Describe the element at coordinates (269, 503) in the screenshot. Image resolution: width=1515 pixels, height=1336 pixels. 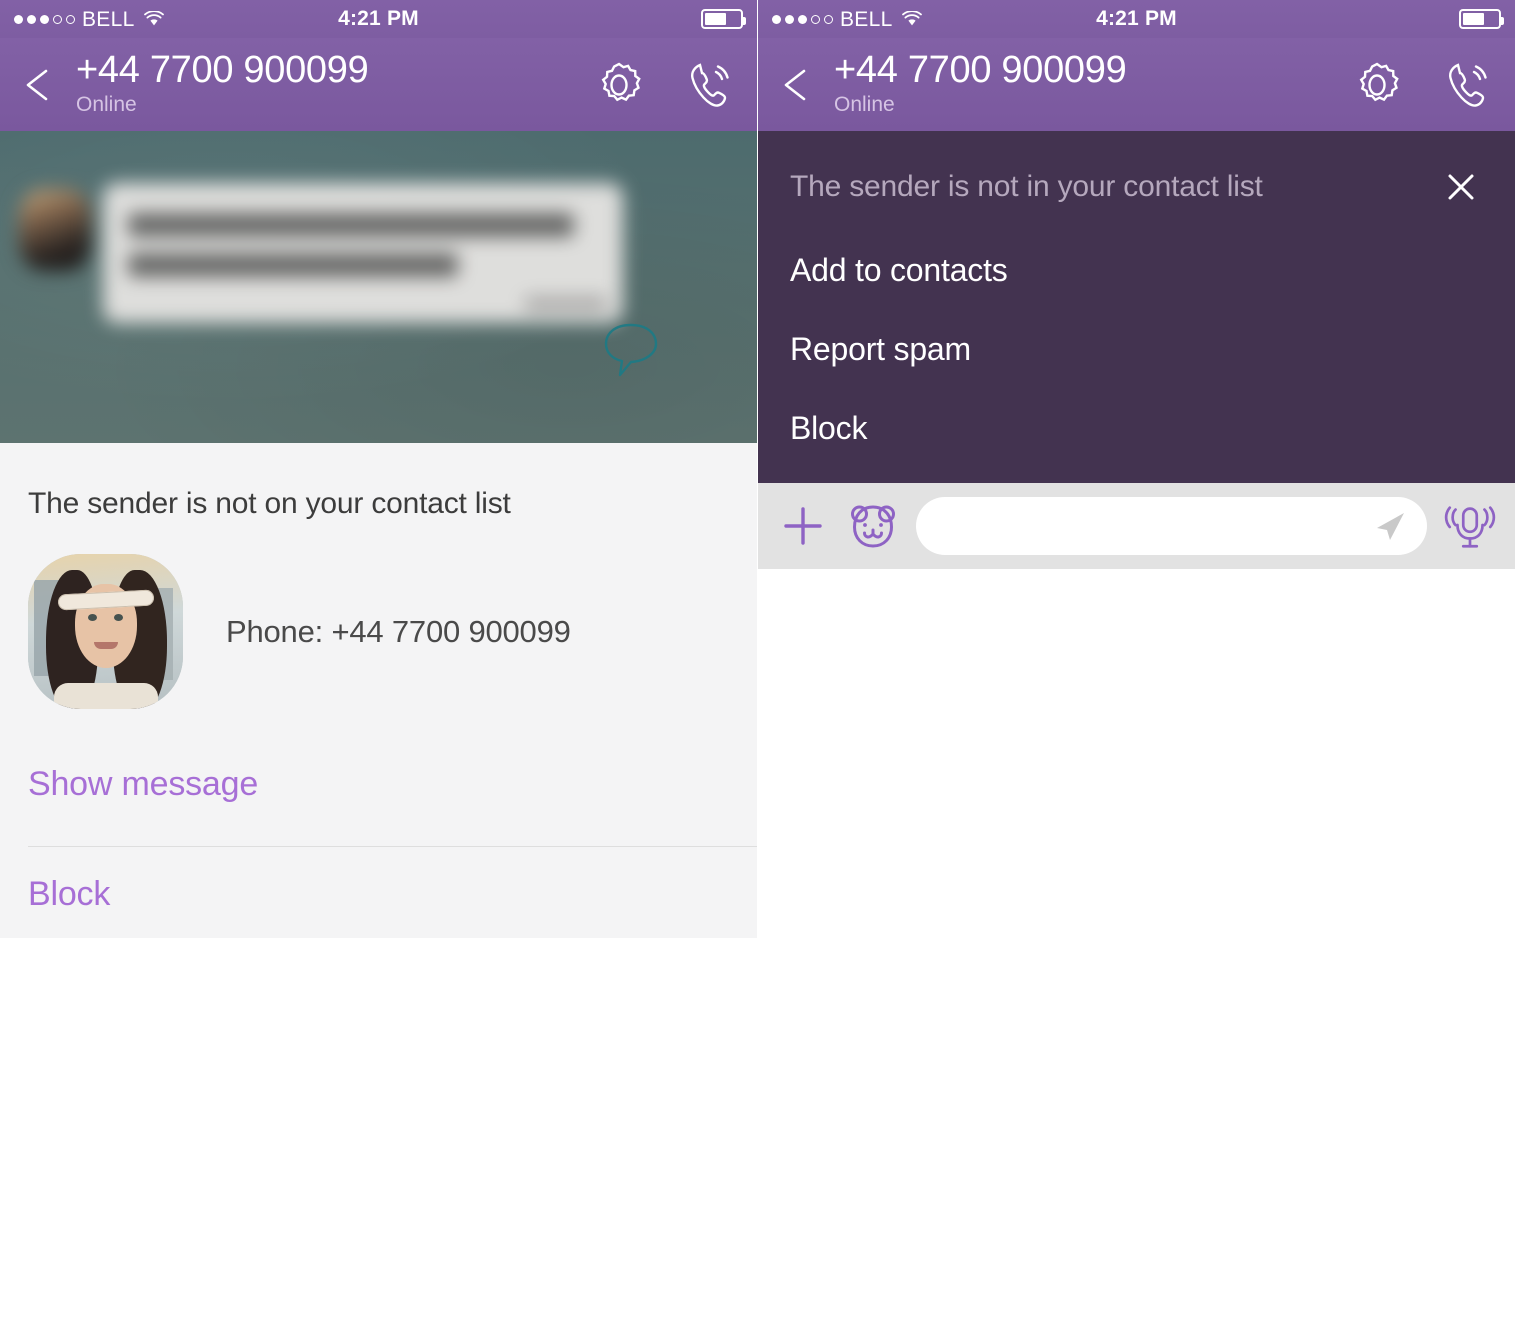
I see `sender-card-title: The sender is not on your contact list` at that location.